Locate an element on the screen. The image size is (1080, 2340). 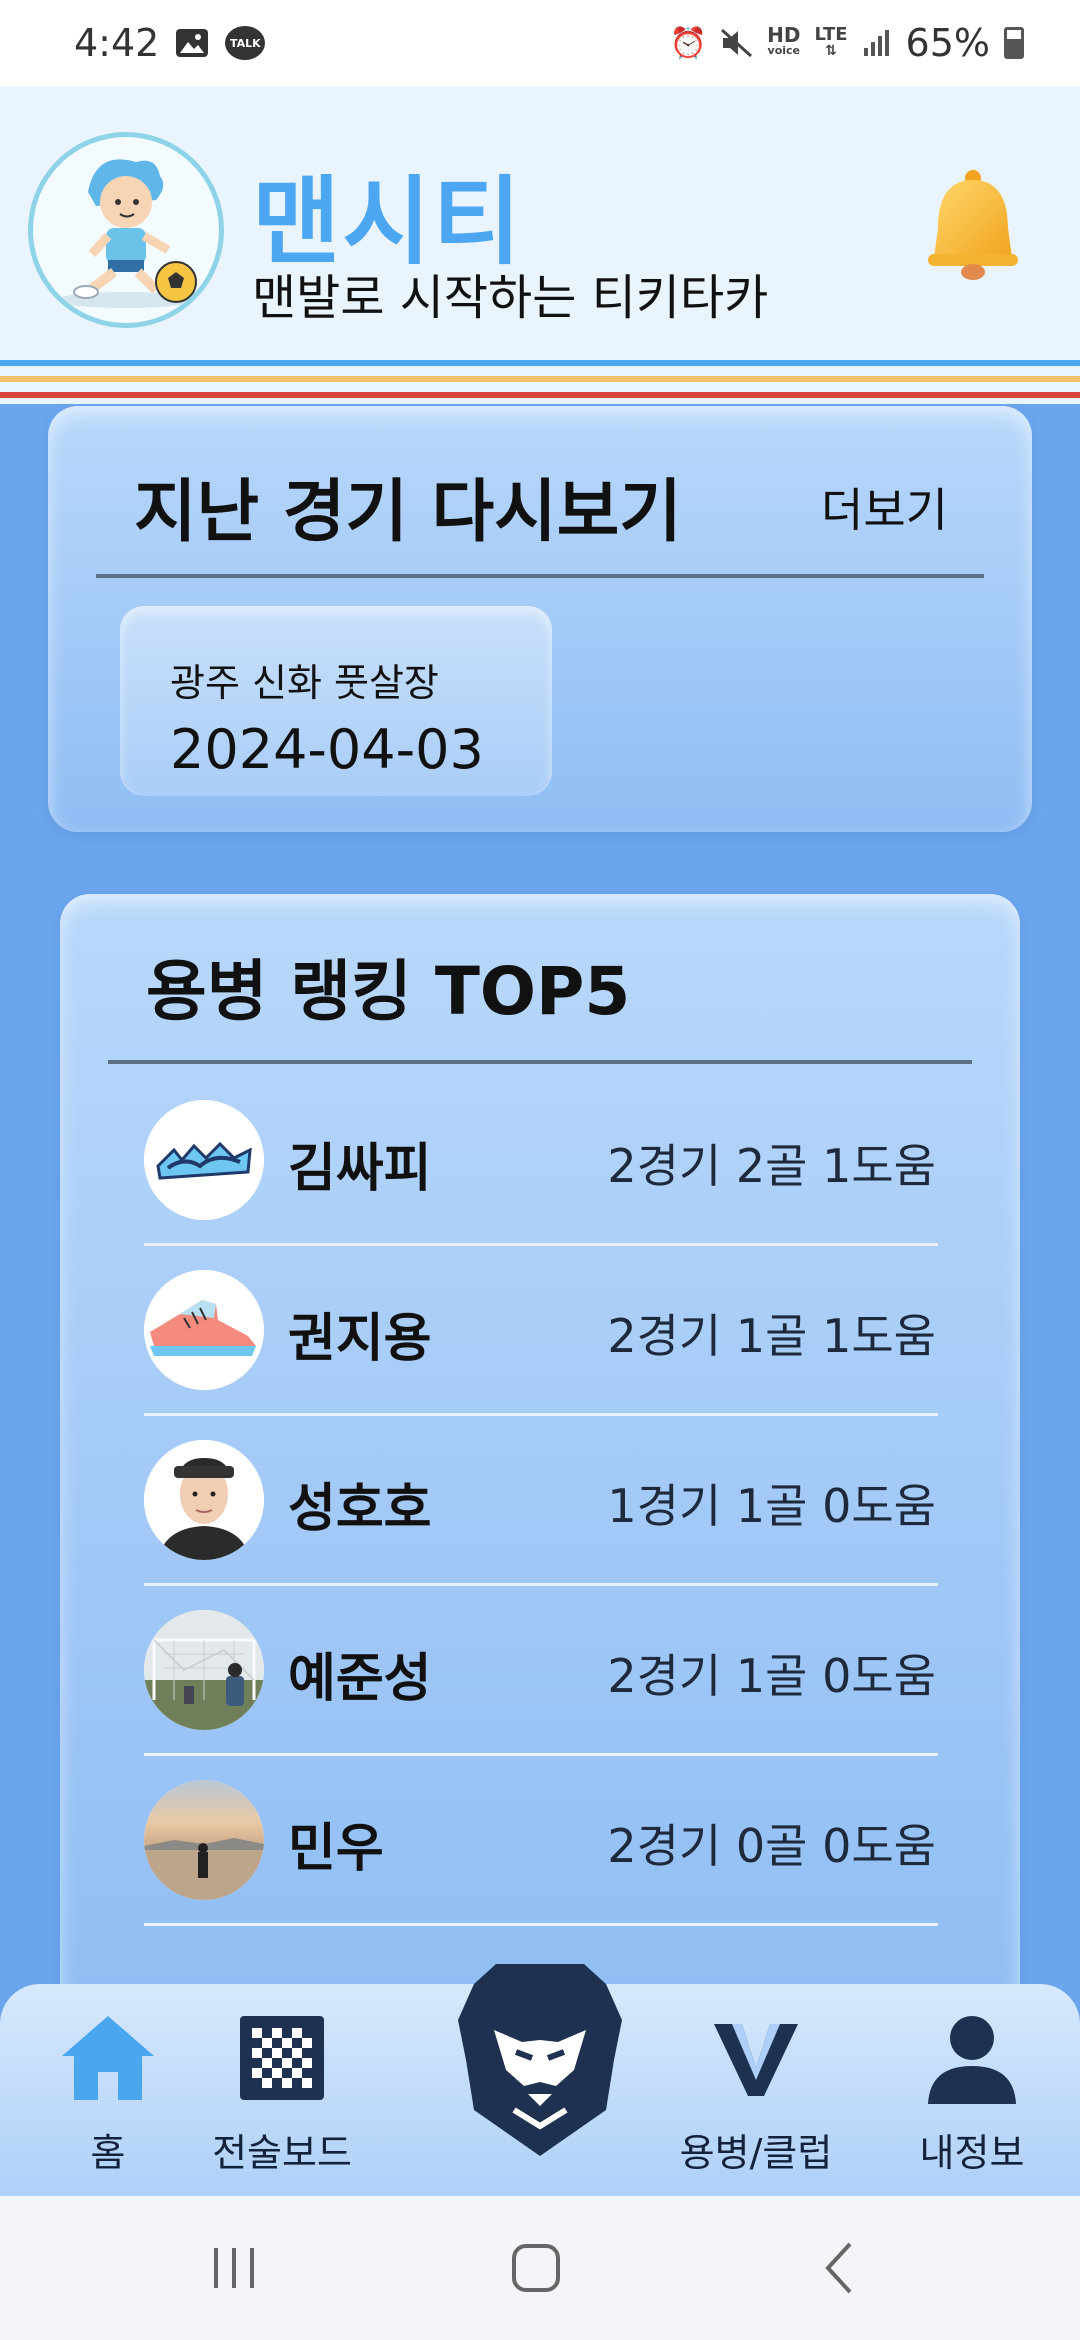
nav-my-info: 내정보 is located at coordinates (972, 2093).